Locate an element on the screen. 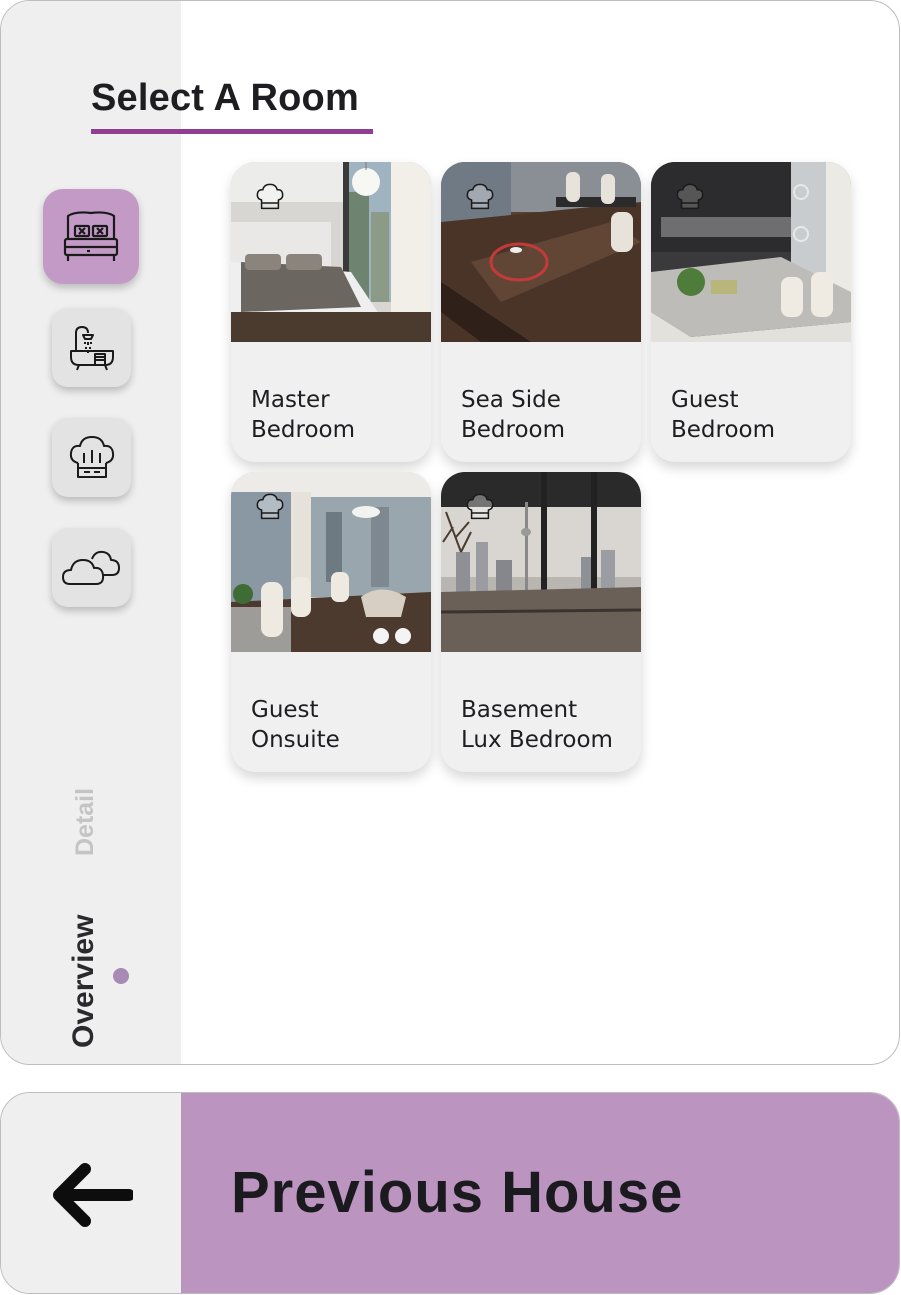  tab-overview: Overview is located at coordinates (84, 981).